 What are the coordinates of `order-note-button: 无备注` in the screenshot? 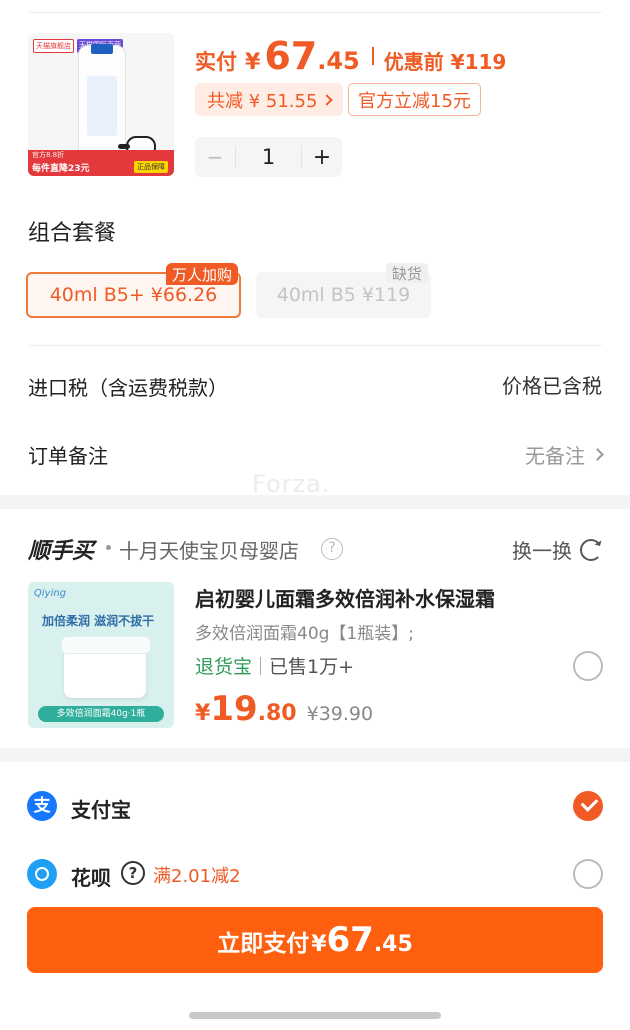 It's located at (564, 454).